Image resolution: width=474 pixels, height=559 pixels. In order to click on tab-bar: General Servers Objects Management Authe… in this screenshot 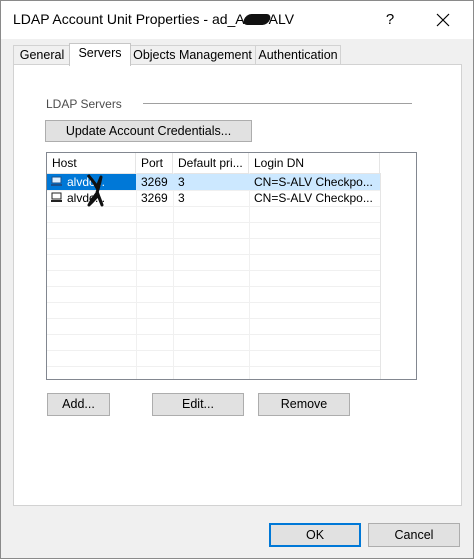, I will do `click(237, 54)`.